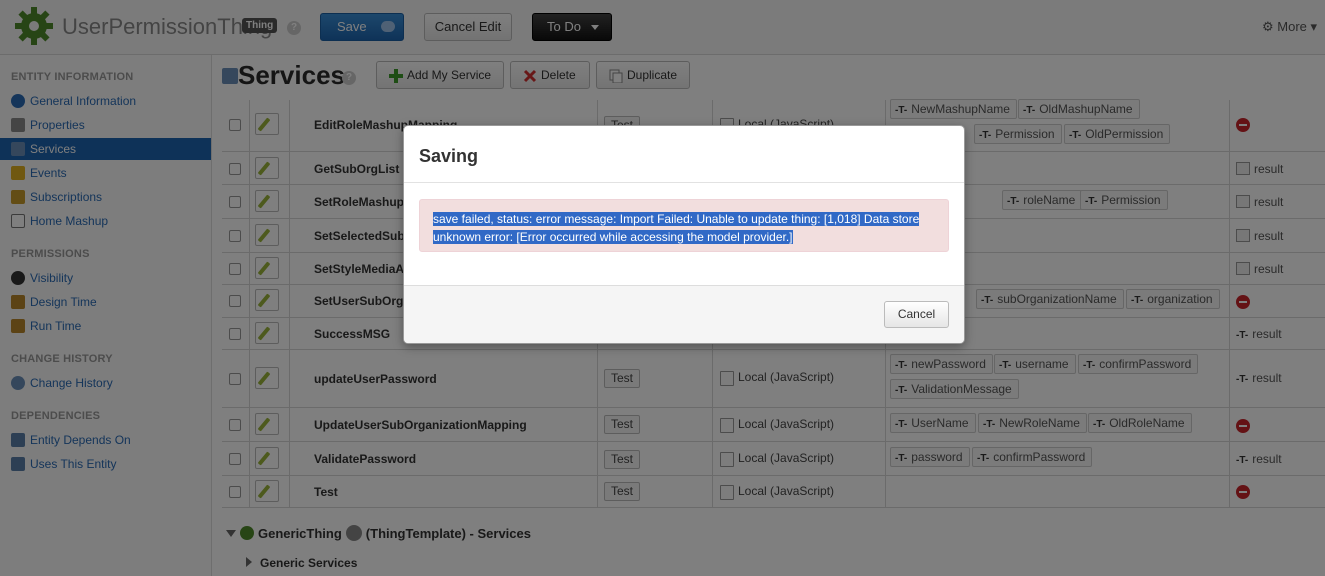 Image resolution: width=1325 pixels, height=576 pixels. What do you see at coordinates (684, 314) in the screenshot?
I see `dialog-footer: Cancel` at bounding box center [684, 314].